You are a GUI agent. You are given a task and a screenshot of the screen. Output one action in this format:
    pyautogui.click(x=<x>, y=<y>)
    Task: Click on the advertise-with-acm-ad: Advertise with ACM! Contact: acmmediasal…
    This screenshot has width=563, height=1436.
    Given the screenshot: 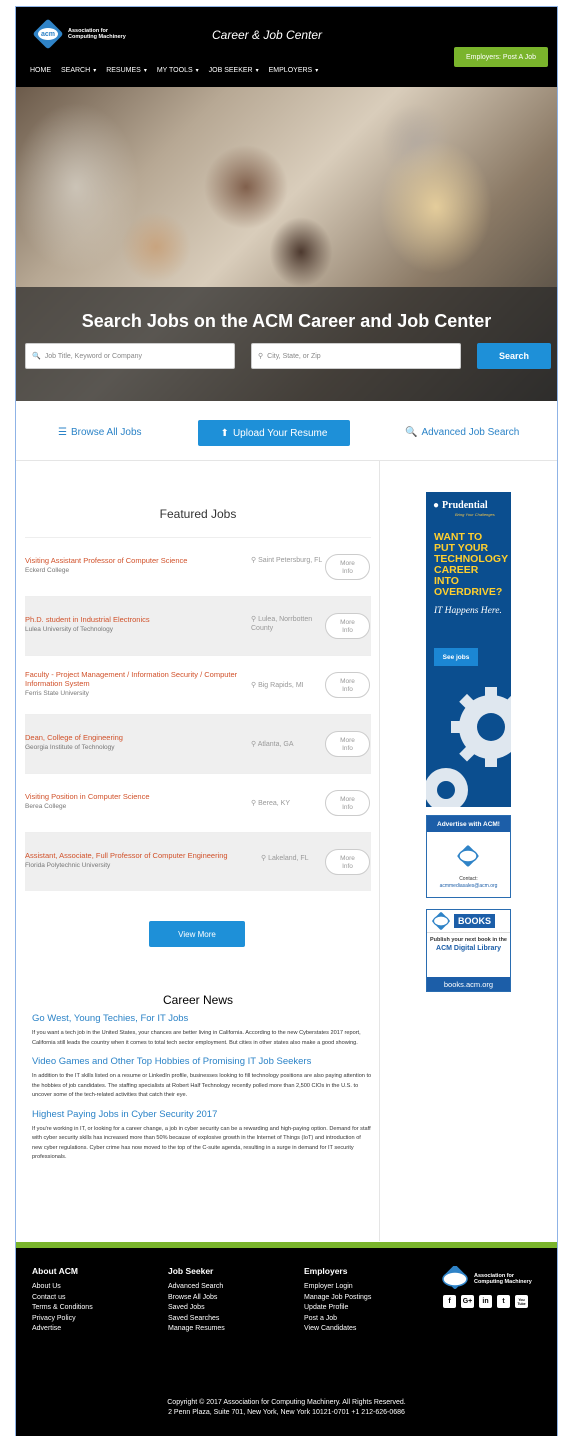 What is the action you would take?
    pyautogui.click(x=468, y=856)
    